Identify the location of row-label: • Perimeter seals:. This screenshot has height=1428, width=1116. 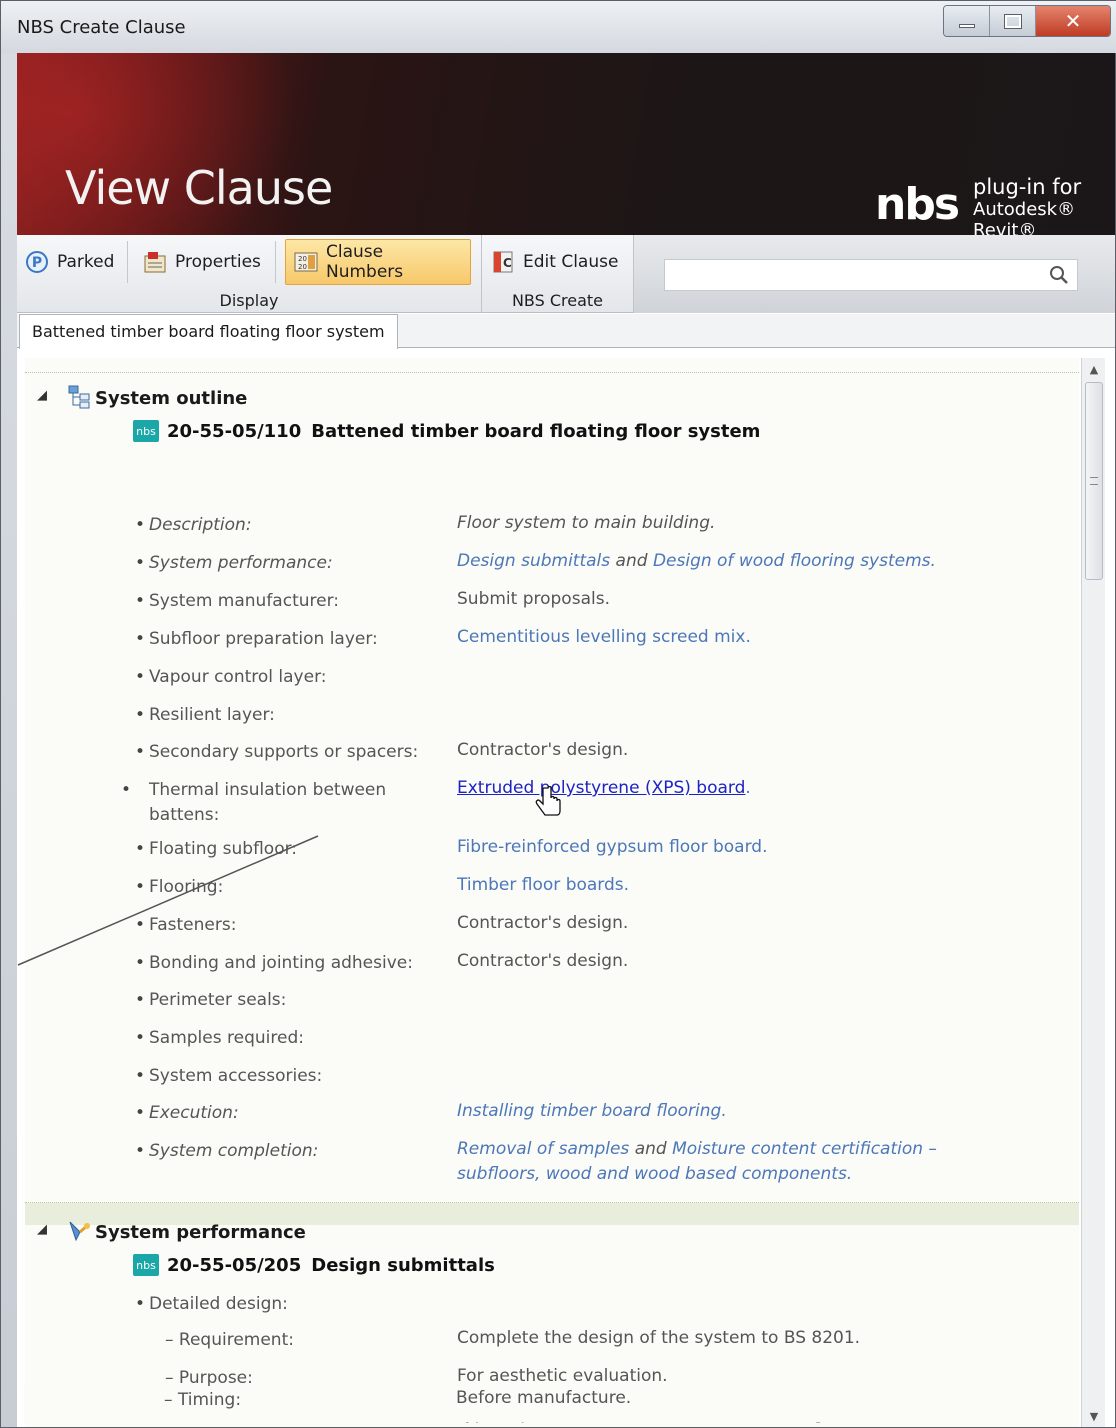
(211, 1000).